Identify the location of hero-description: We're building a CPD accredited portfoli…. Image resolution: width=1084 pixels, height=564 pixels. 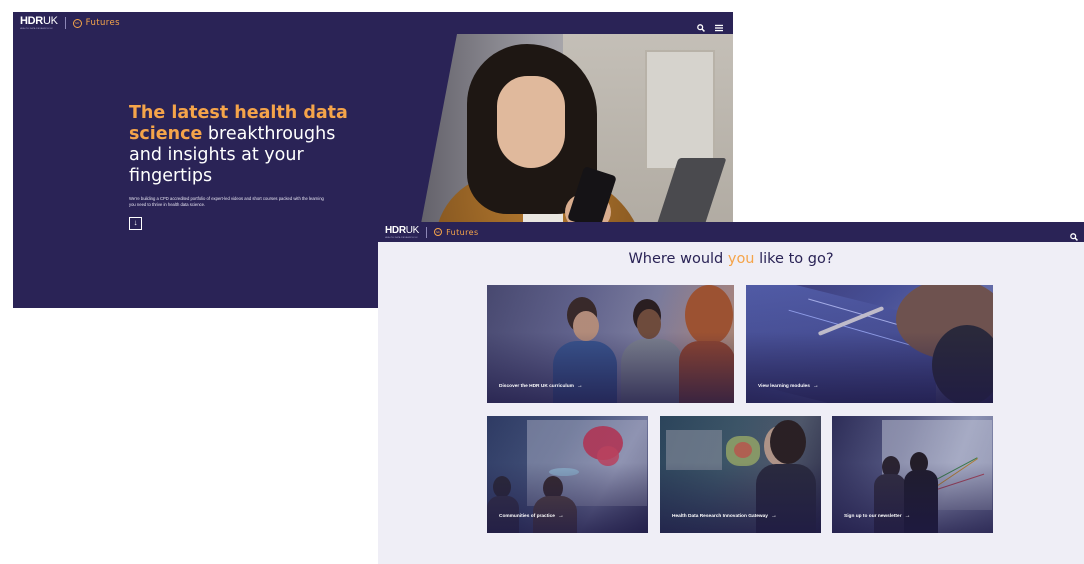
(226, 202).